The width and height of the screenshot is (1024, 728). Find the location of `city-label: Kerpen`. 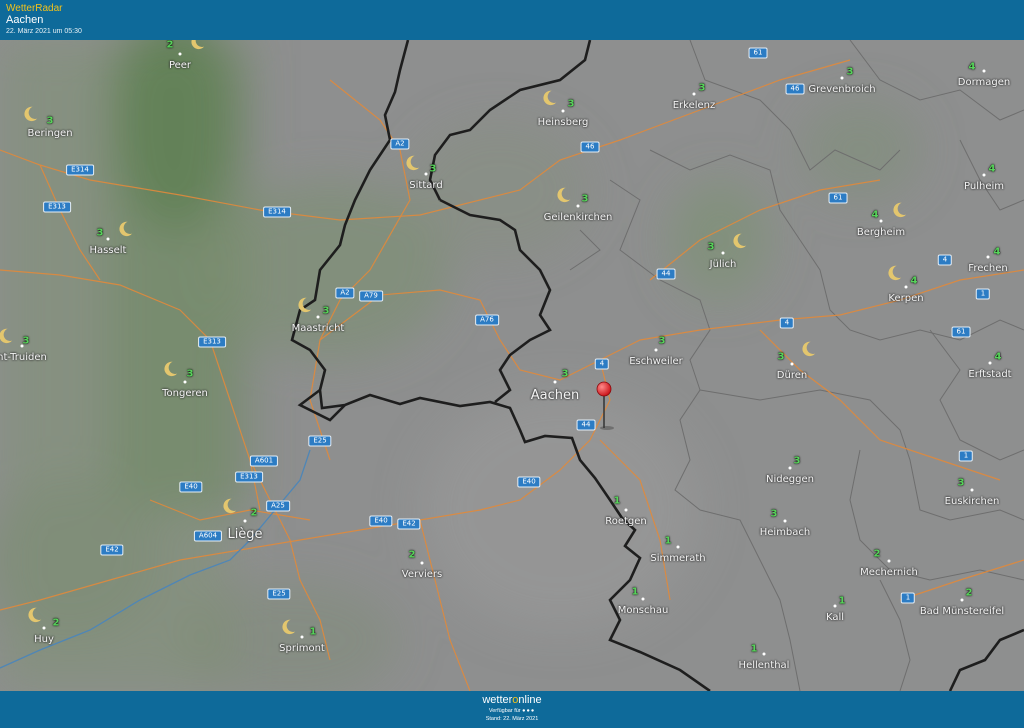

city-label: Kerpen is located at coordinates (905, 298).